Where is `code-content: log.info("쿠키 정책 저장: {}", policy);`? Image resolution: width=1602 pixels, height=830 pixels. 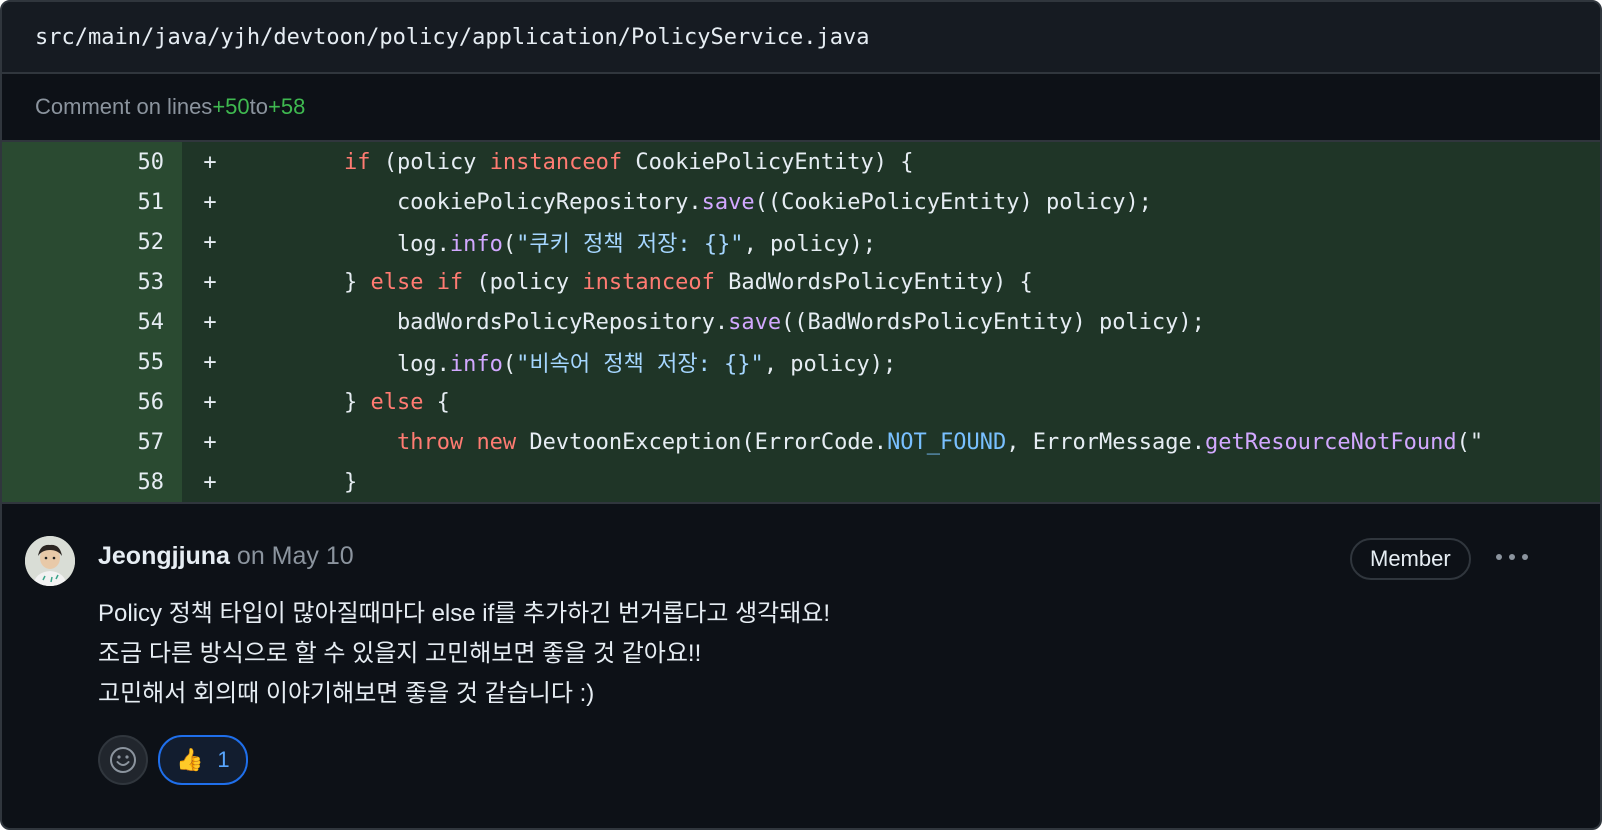
code-content: log.info("쿠키 정책 저장: {}", policy); is located at coordinates (557, 242).